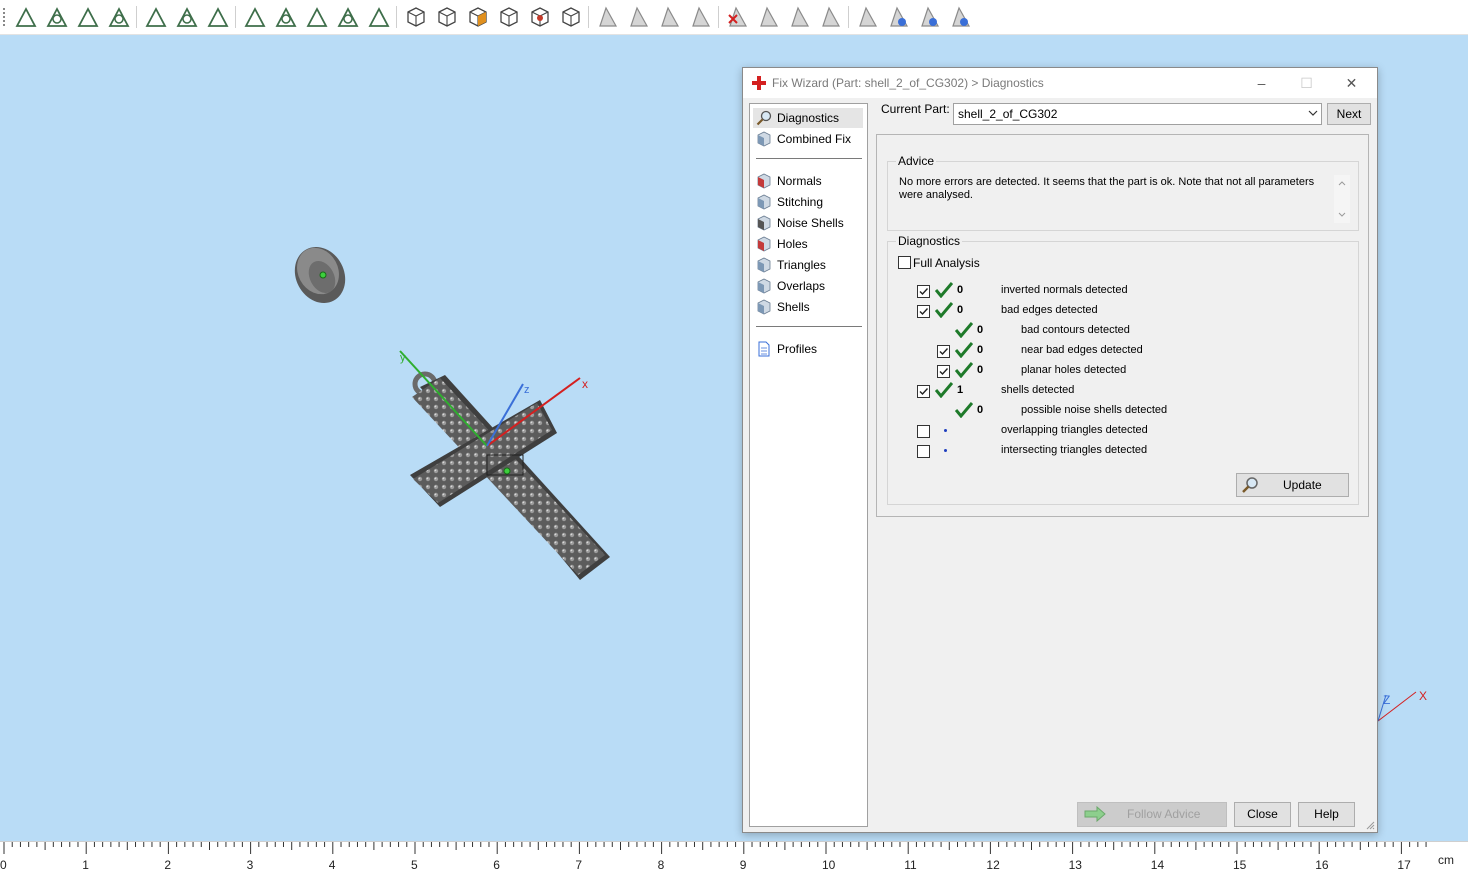 Image resolution: width=1468 pixels, height=877 pixels. Describe the element at coordinates (1292, 485) in the screenshot. I see `update-button: Update` at that location.